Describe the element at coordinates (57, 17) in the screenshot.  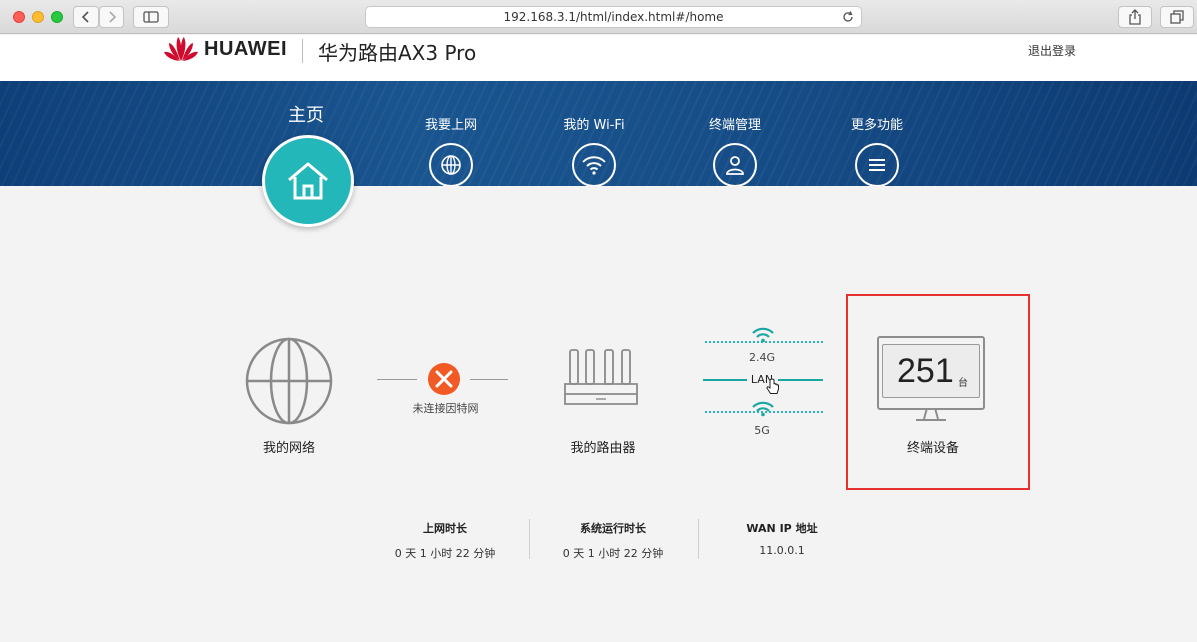
I see `zoom-window-button` at that location.